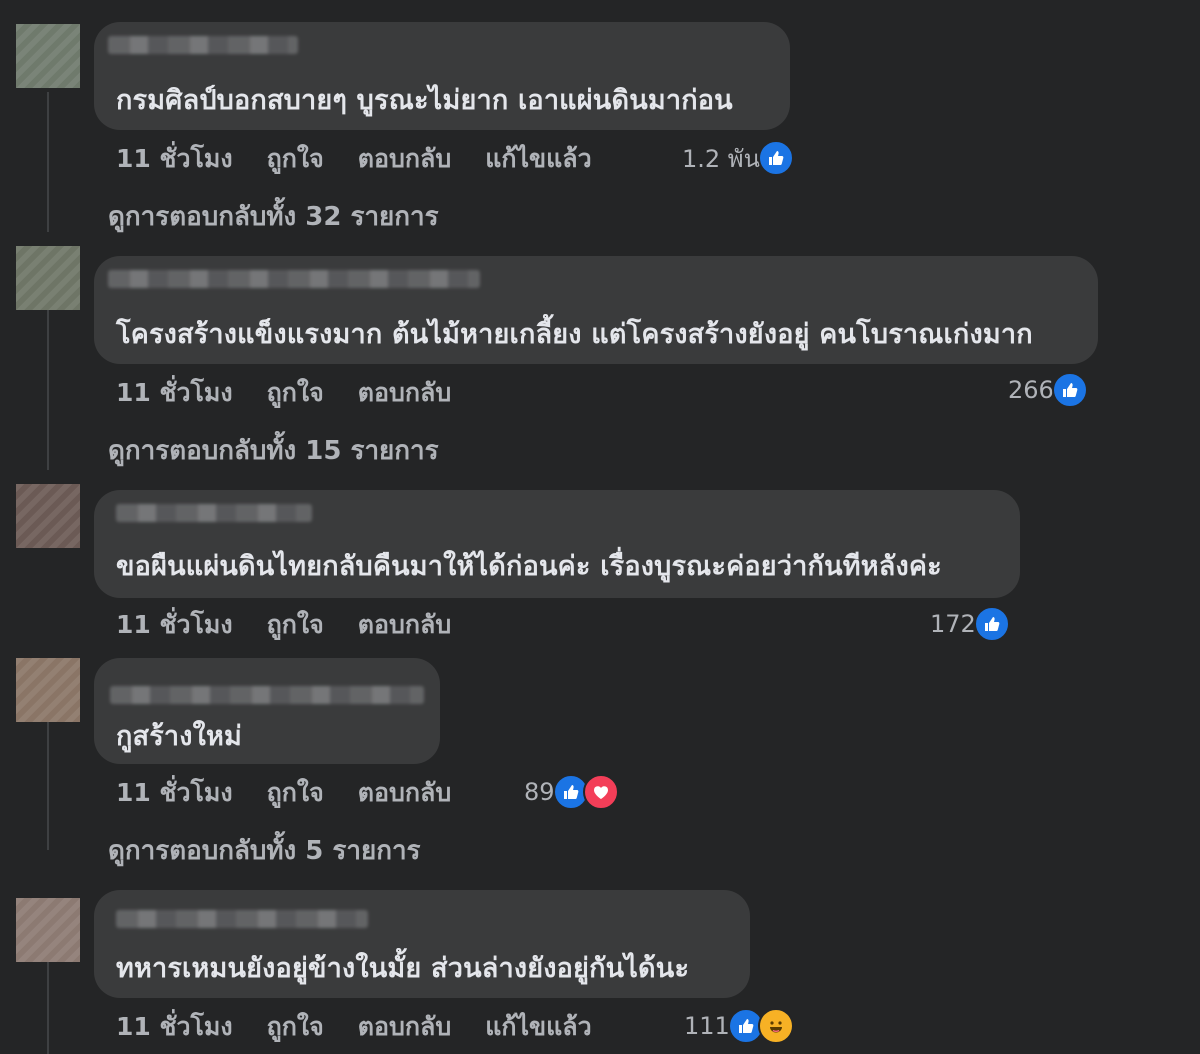  What do you see at coordinates (264, 850) in the screenshot?
I see `view-replies-link: ดูการตอบกลับทั้ง 5 รายการ` at bounding box center [264, 850].